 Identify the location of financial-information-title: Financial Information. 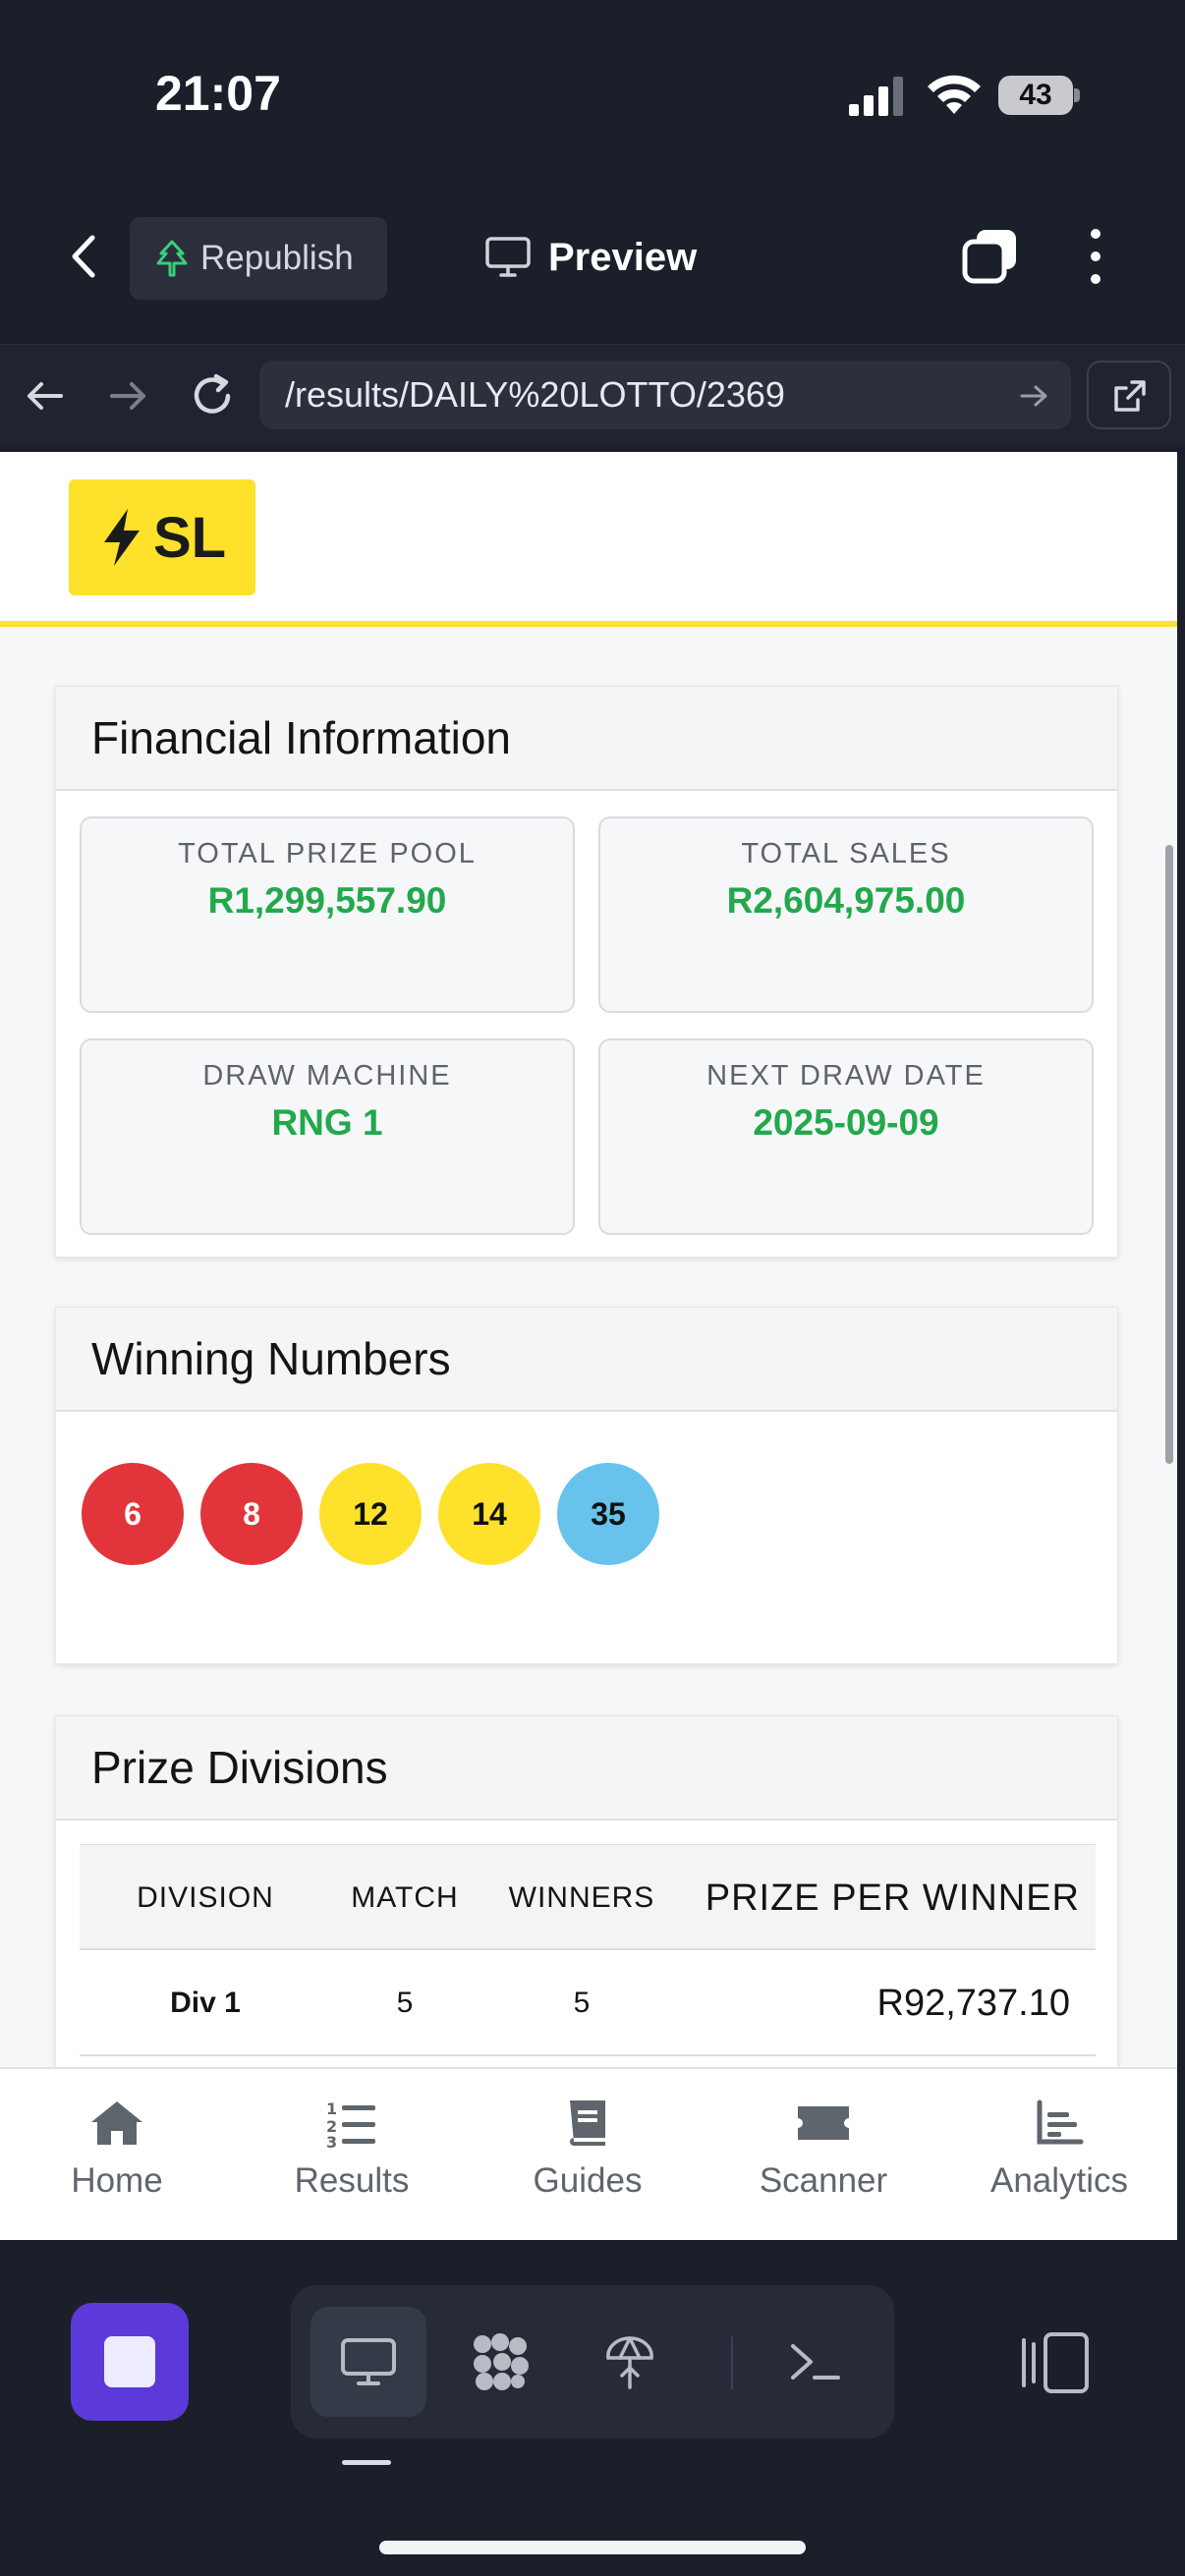
(587, 739).